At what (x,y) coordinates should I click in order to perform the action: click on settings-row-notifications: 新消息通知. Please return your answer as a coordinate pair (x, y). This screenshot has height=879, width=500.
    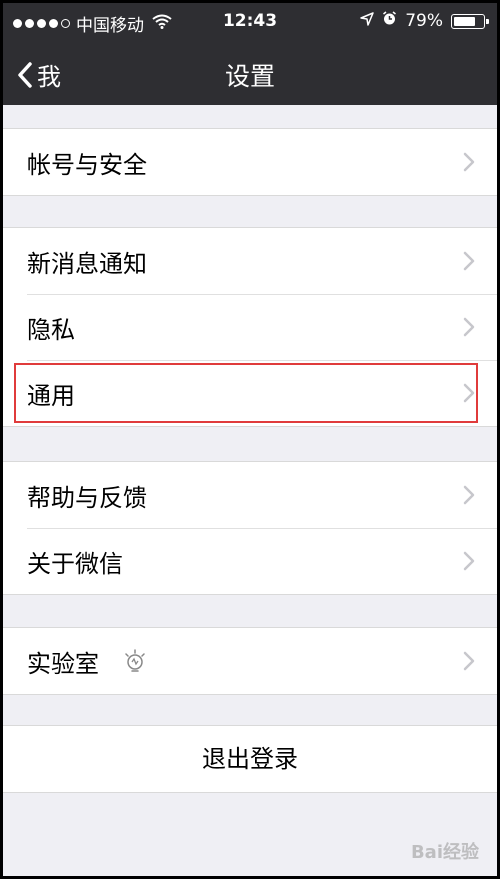
    Looking at the image, I should click on (250, 261).